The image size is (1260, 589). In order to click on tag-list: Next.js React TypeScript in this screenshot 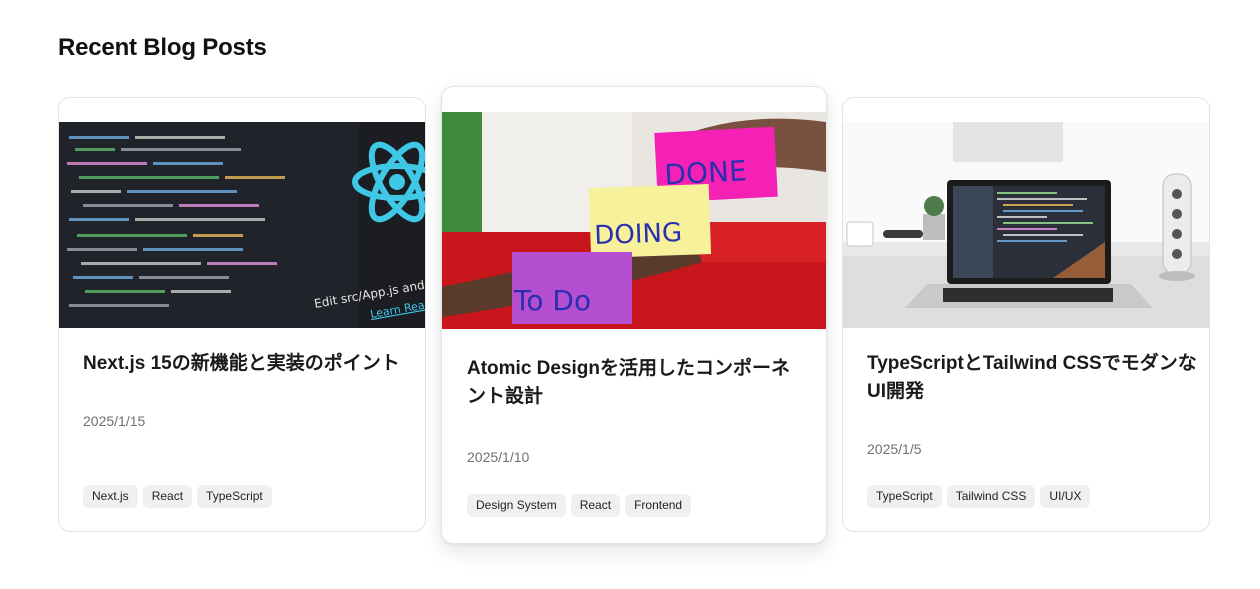, I will do `click(177, 496)`.